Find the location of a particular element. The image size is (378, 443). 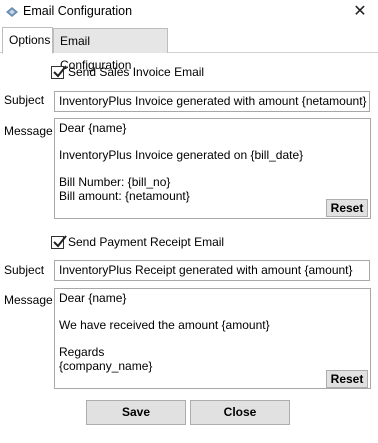

send-payment-receipt-checkbox is located at coordinates (59, 241).